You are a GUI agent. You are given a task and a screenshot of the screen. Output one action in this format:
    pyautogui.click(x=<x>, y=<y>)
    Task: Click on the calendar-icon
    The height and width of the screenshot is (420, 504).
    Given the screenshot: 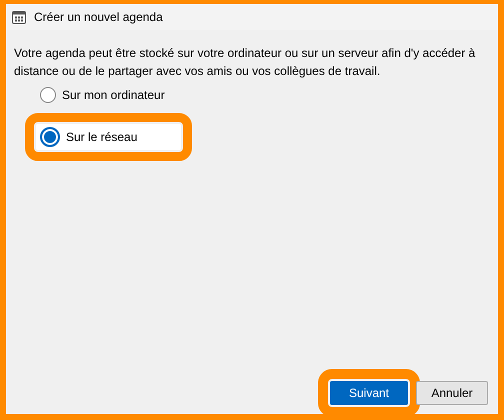 What is the action you would take?
    pyautogui.click(x=19, y=17)
    